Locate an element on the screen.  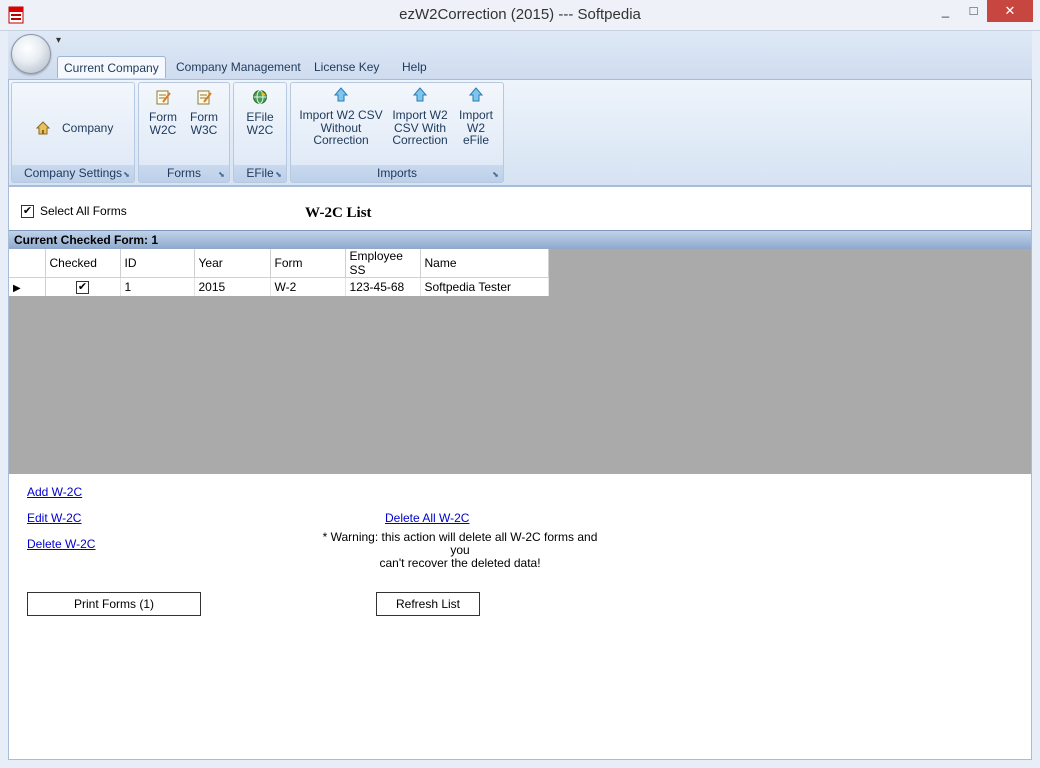
form-w3c-line1: Form is located at coordinates (204, 117).